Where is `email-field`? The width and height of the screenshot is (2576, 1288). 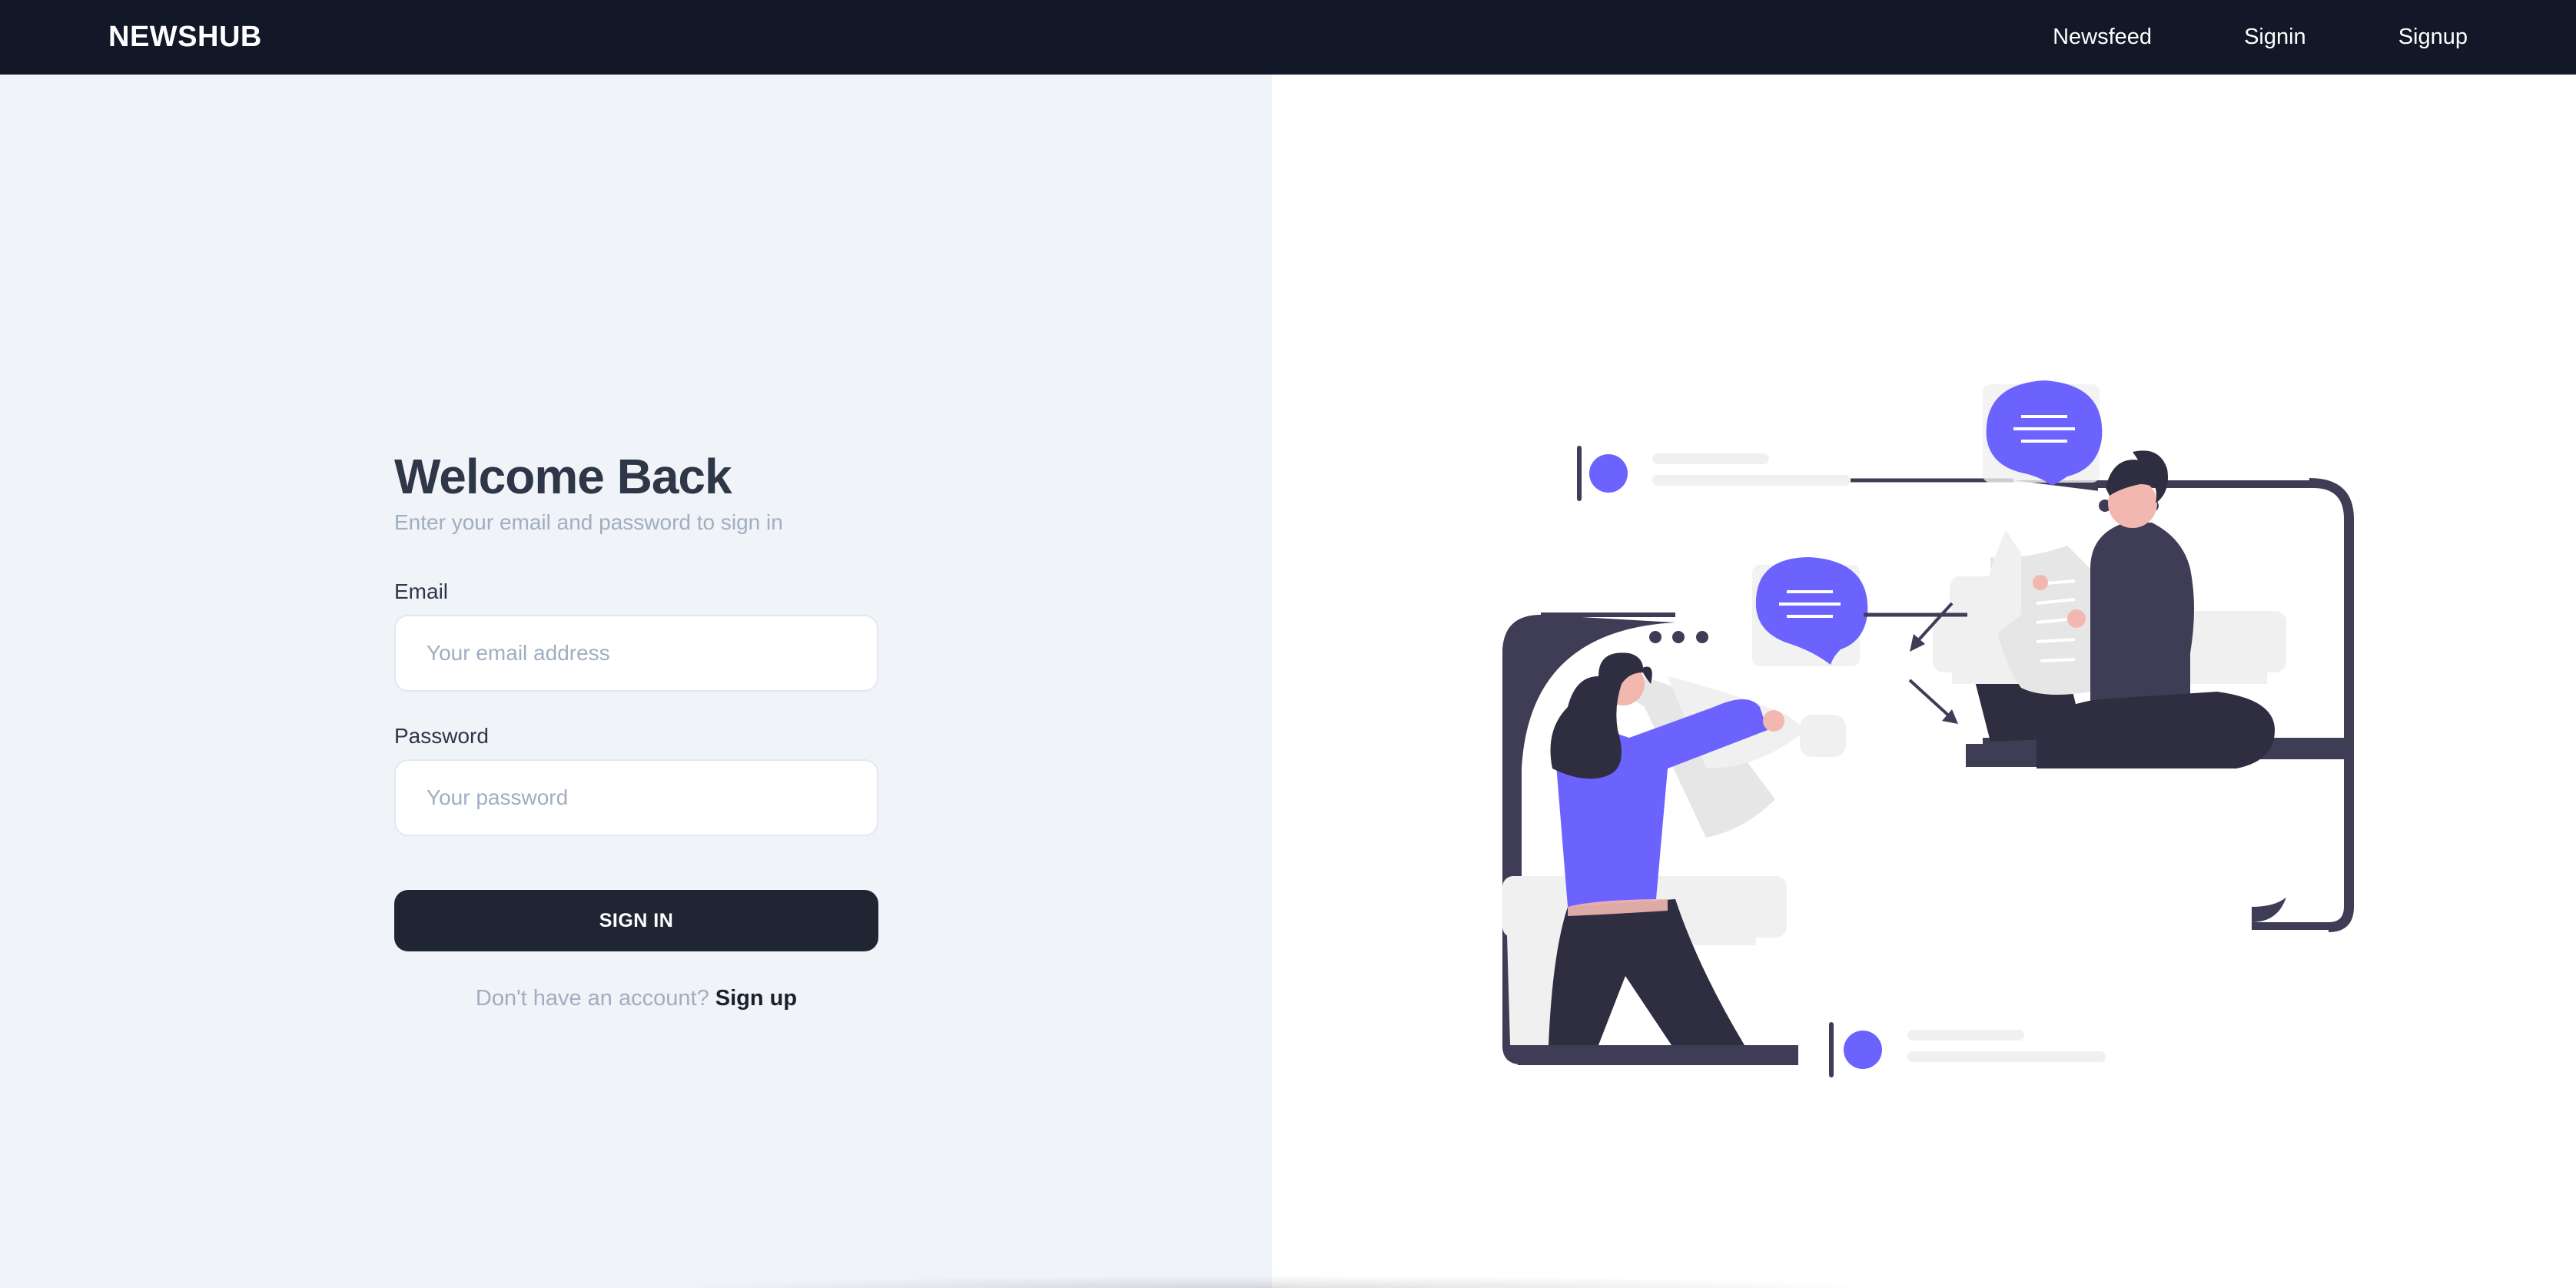 email-field is located at coordinates (636, 653).